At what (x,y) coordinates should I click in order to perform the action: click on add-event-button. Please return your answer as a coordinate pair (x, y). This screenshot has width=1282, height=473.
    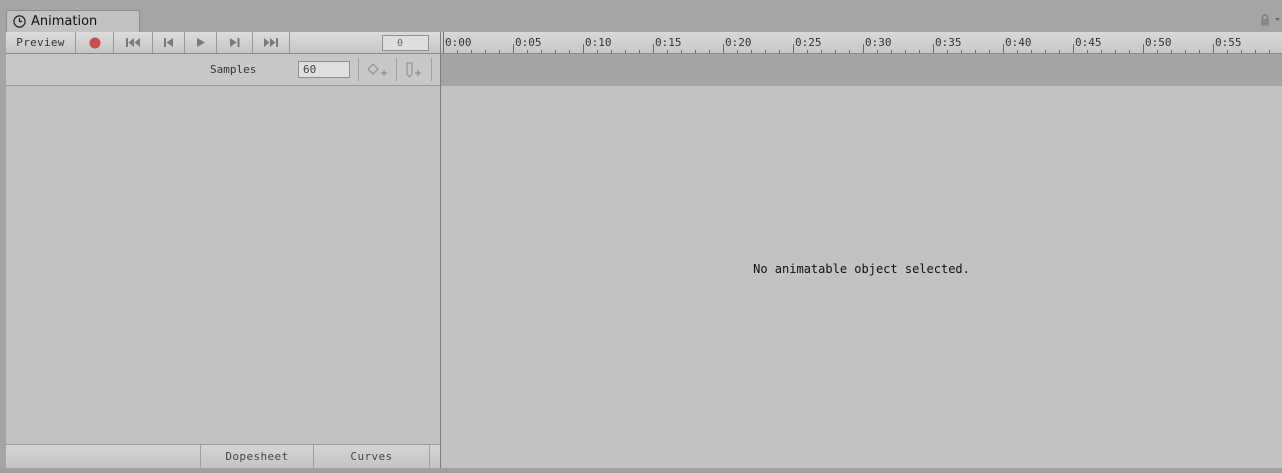
    Looking at the image, I should click on (414, 69).